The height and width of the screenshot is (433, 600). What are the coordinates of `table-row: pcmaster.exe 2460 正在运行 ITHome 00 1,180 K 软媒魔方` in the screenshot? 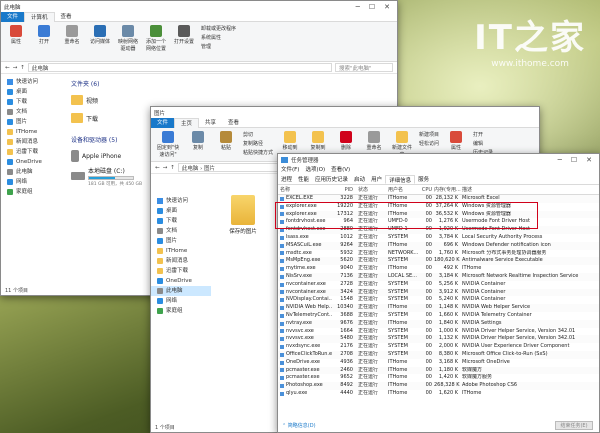 It's located at (438, 370).